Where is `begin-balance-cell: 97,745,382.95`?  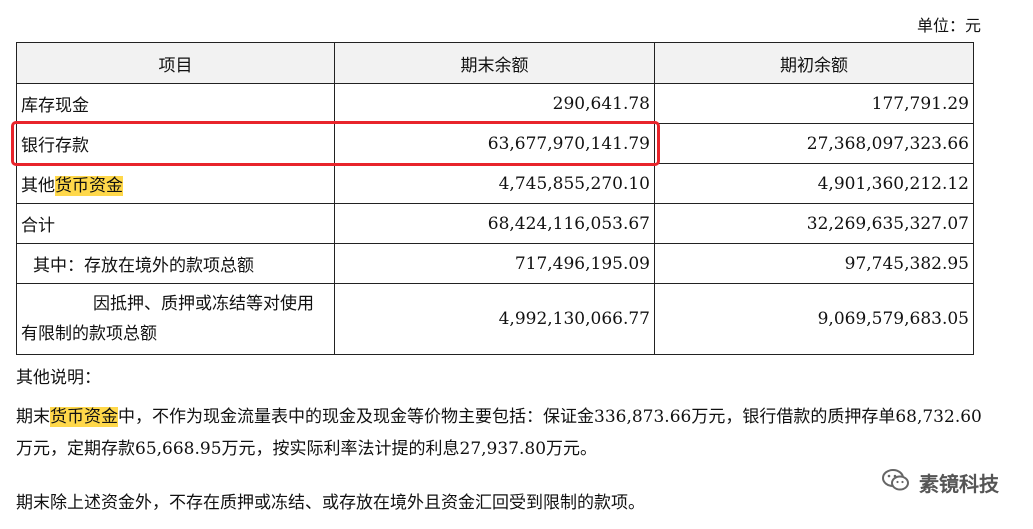 begin-balance-cell: 97,745,382.95 is located at coordinates (814, 263).